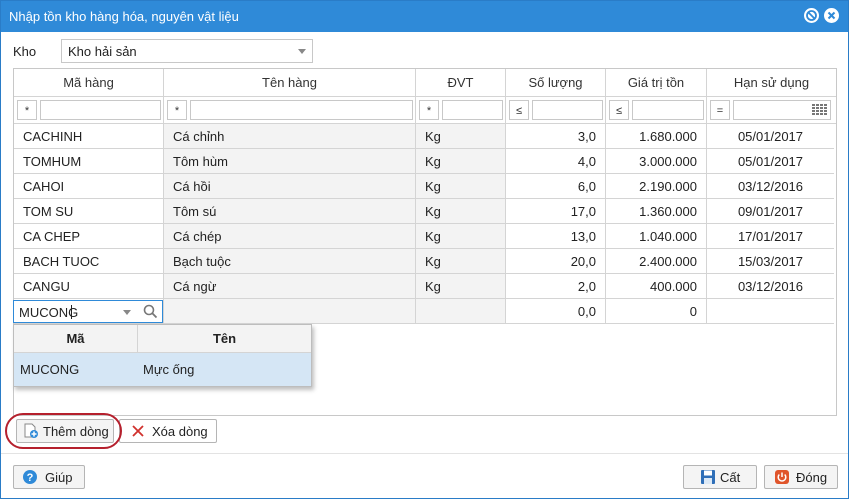  I want to click on calendar-icon, so click(819, 110).